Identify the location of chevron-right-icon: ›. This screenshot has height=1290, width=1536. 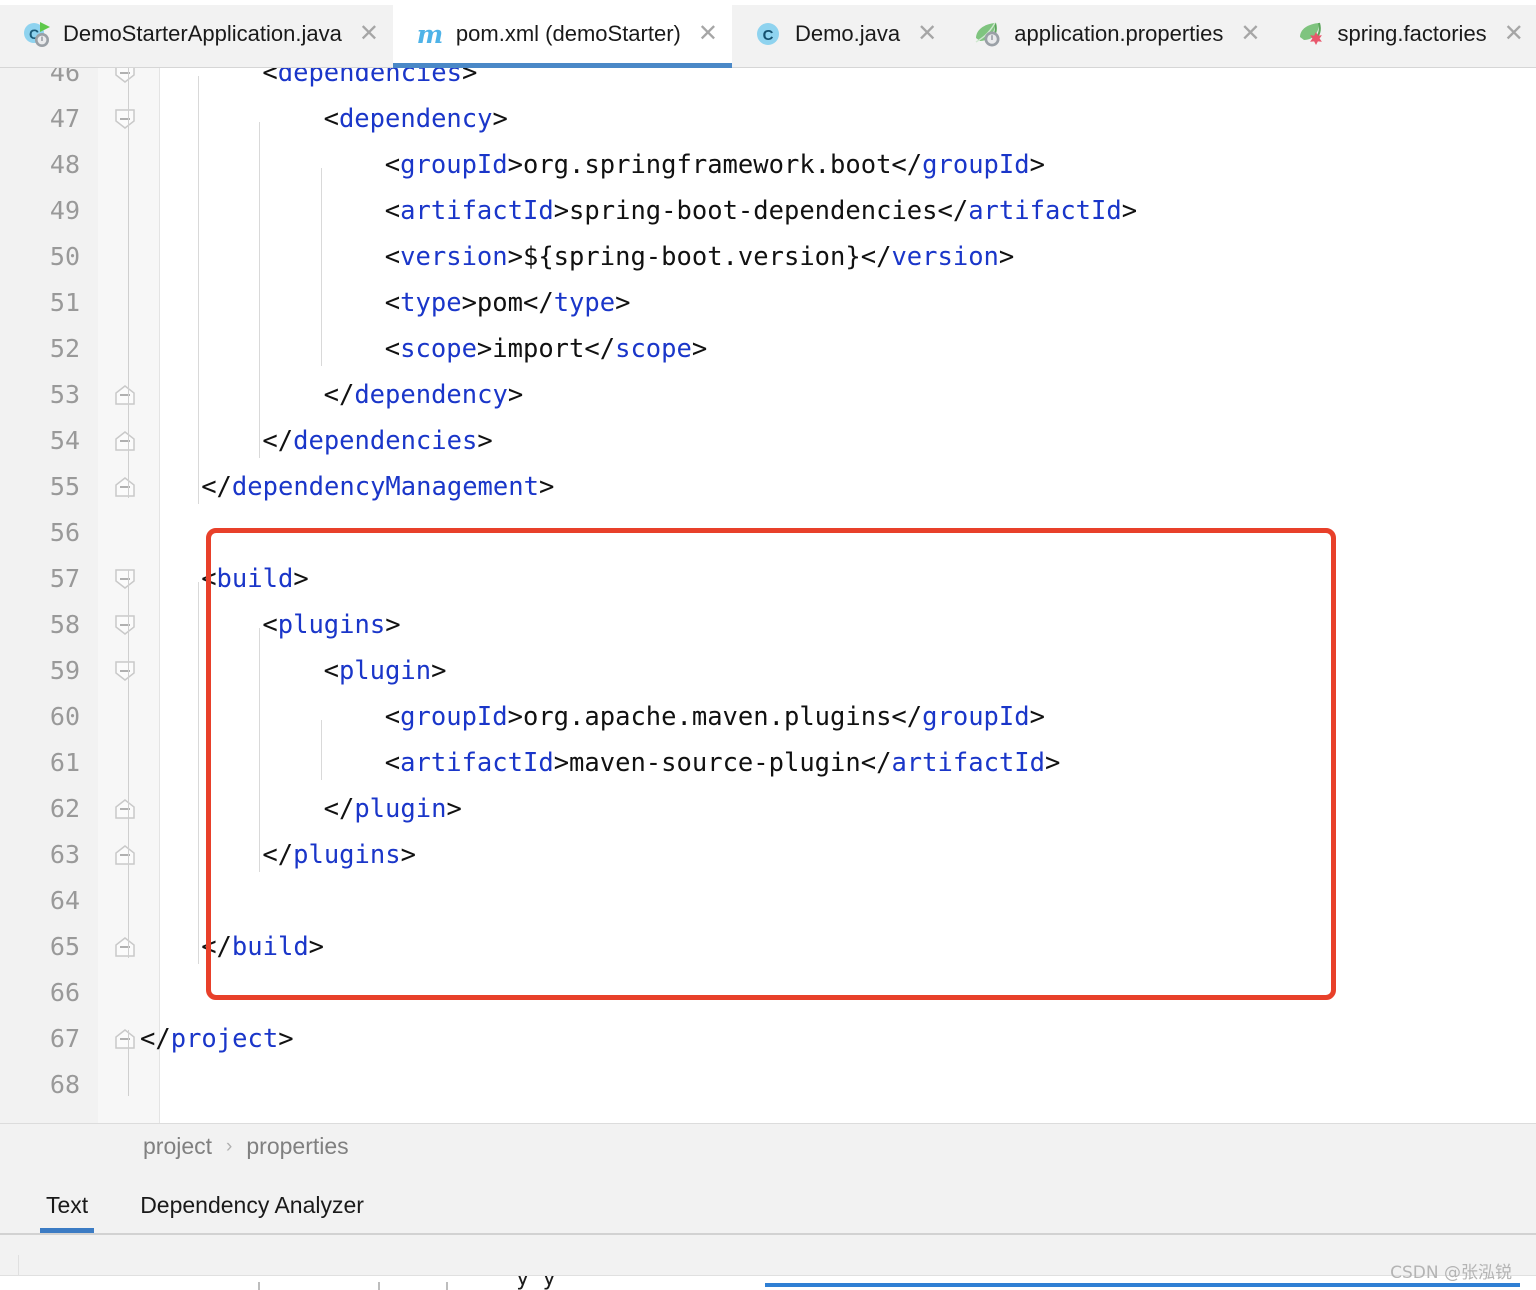
(229, 1146).